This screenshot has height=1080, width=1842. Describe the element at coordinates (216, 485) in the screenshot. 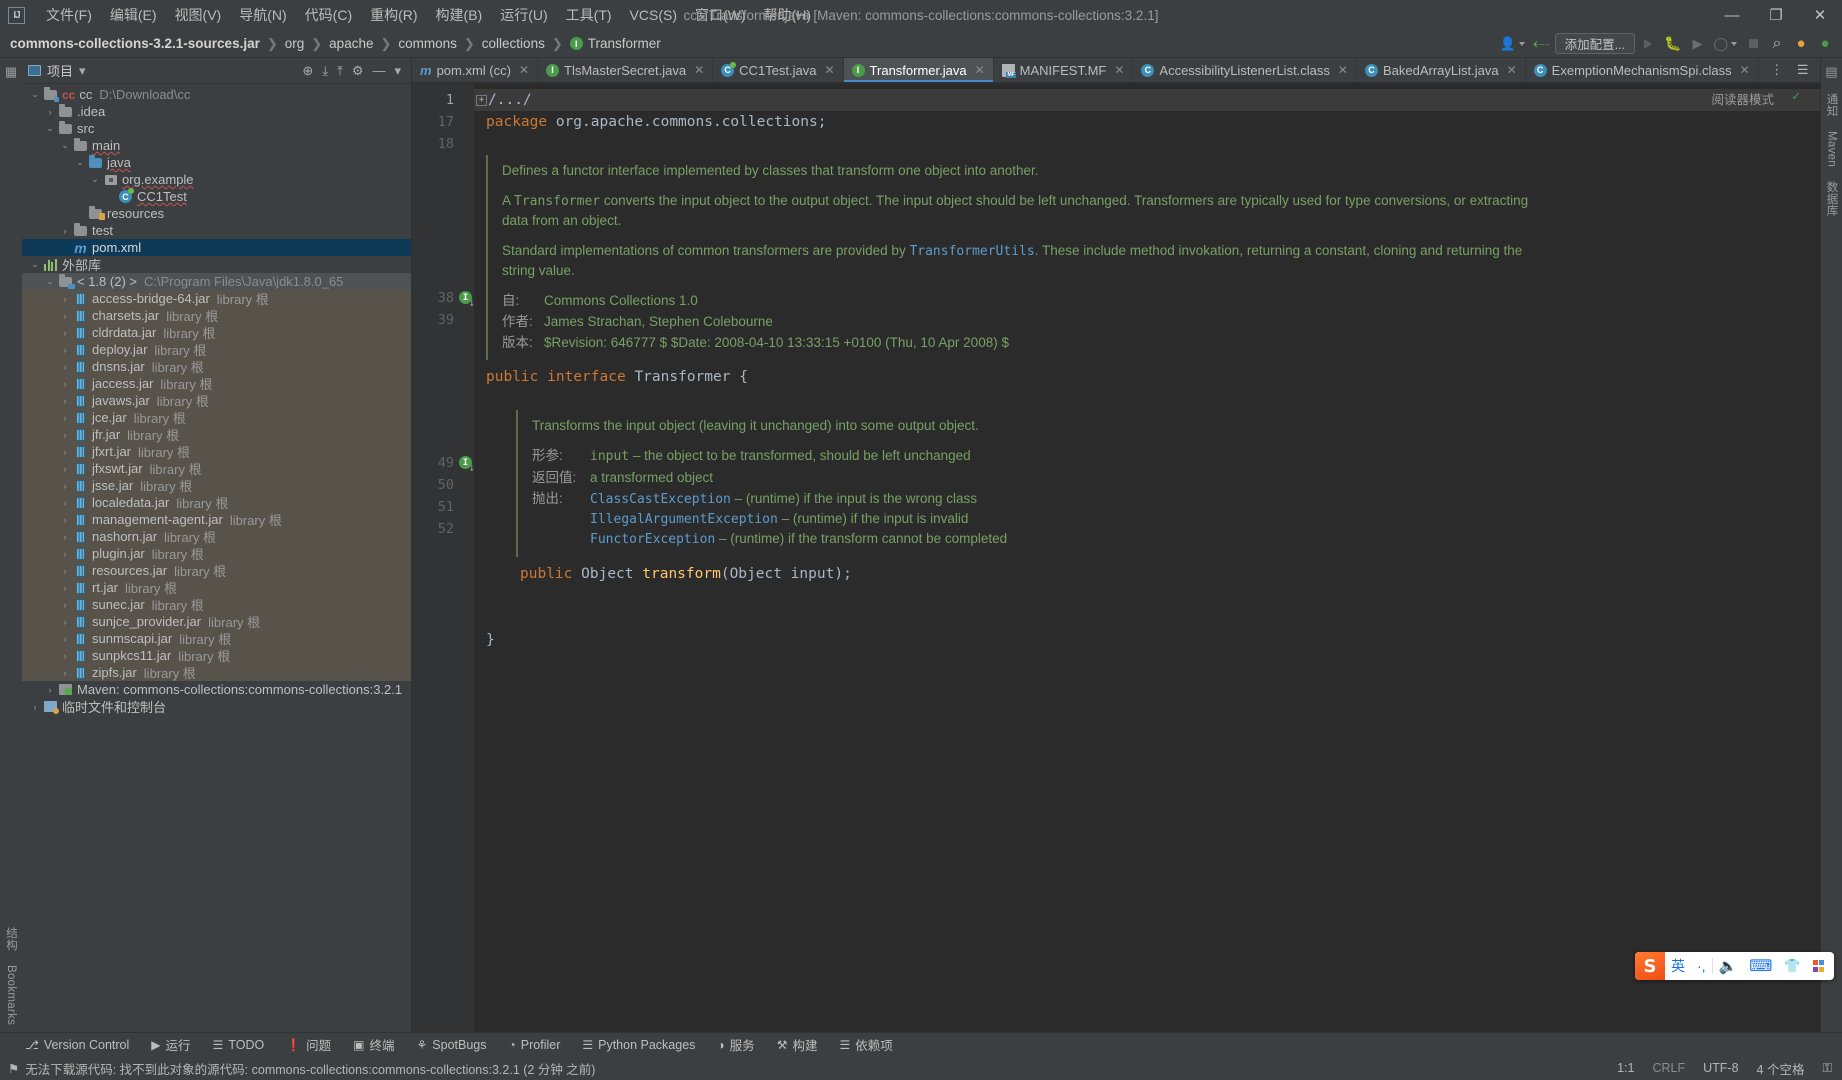

I see `tree-row: › jsse.jar library 根` at that location.